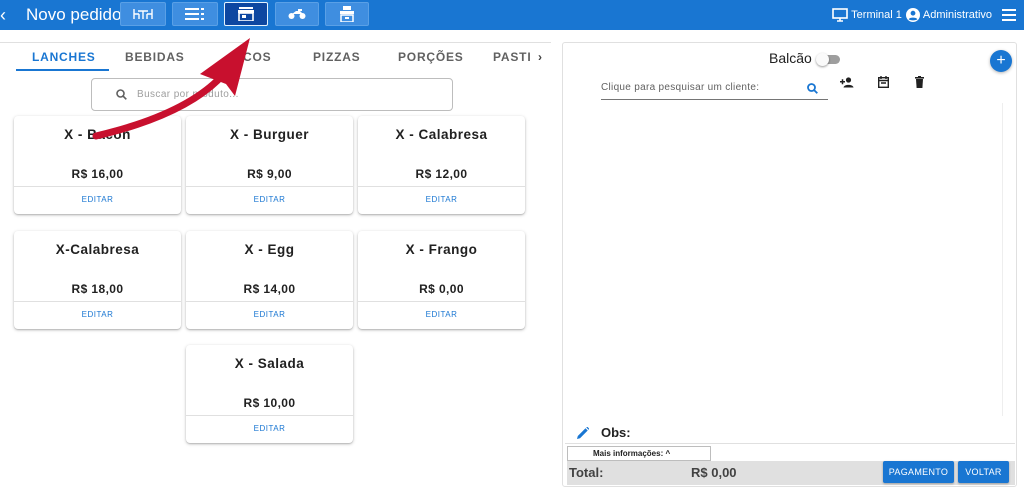 This screenshot has width=1024, height=487. What do you see at coordinates (639, 453) in the screenshot?
I see `more-info-toggle: Mais informações: ^` at bounding box center [639, 453].